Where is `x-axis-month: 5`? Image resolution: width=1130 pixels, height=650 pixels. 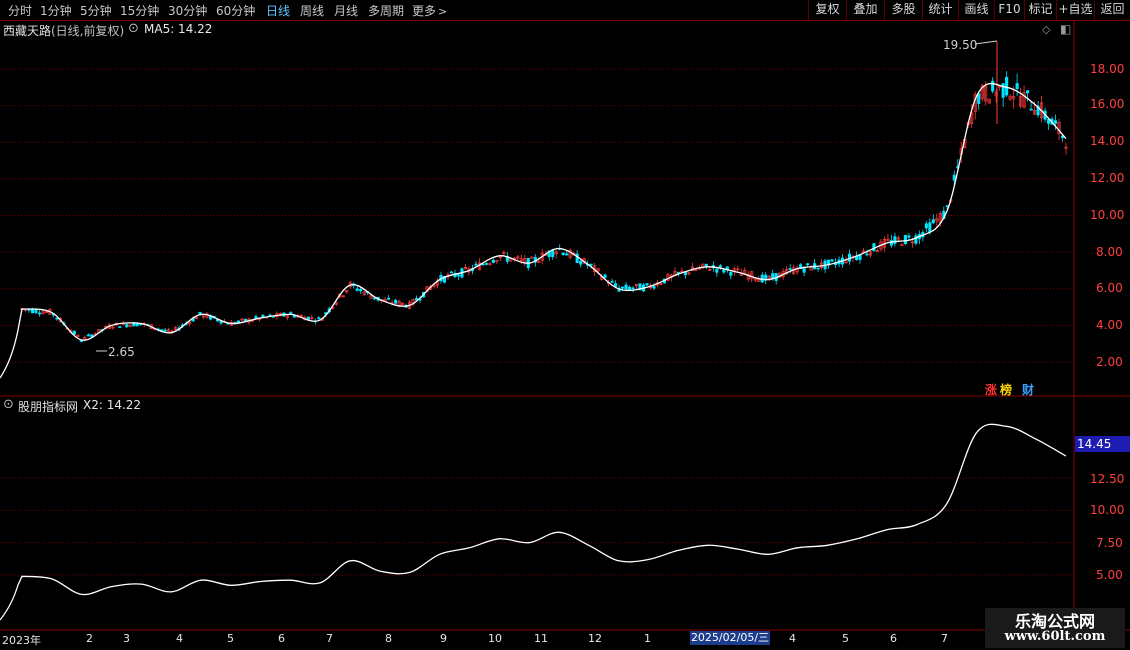 x-axis-month: 5 is located at coordinates (230, 638).